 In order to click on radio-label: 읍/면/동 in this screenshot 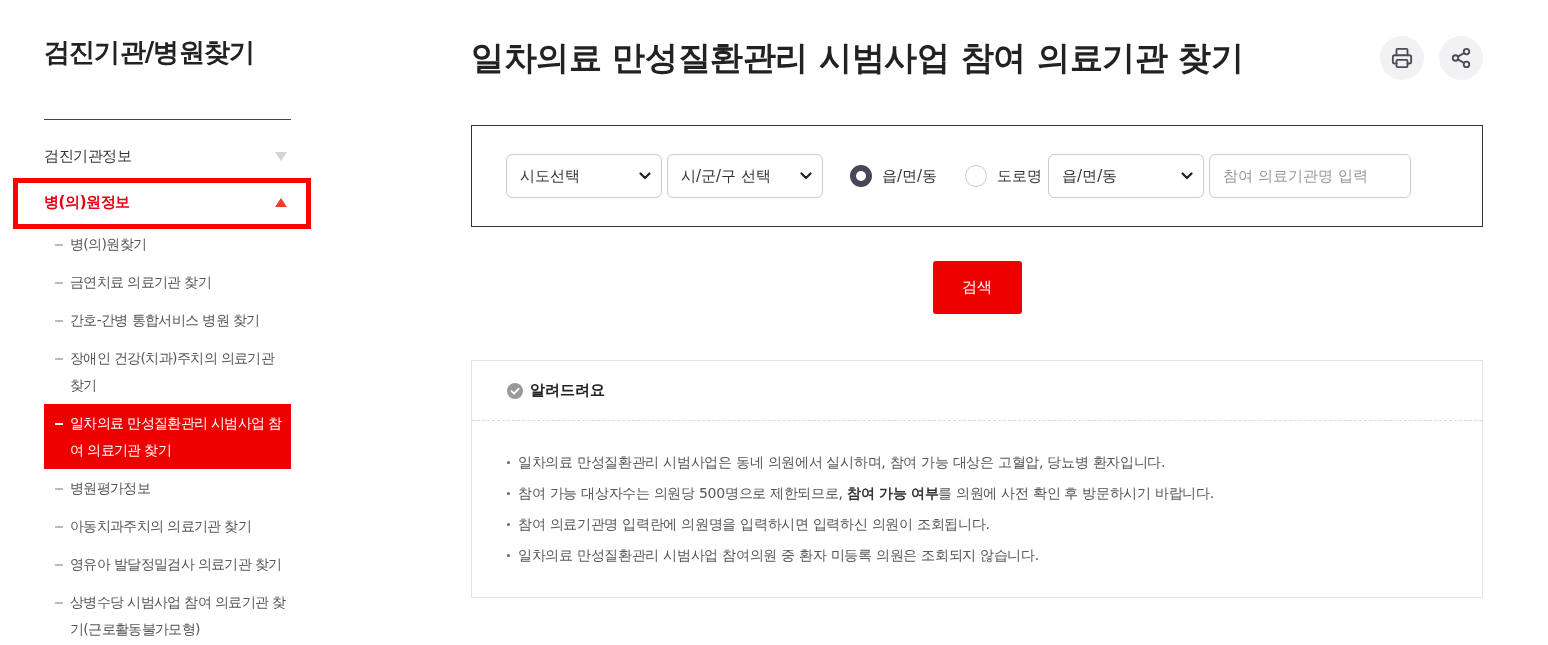, I will do `click(910, 176)`.